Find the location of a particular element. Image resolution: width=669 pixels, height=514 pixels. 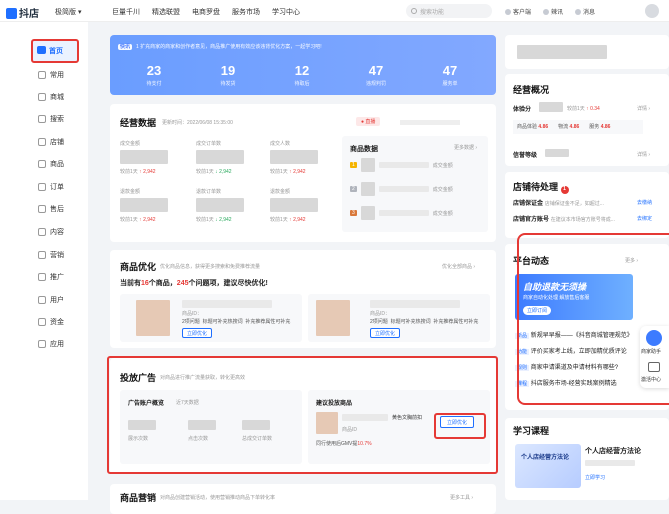

optimize-desc: 优化商品信息，获得更多搜索和免费推荐流量 is located at coordinates (210, 267).